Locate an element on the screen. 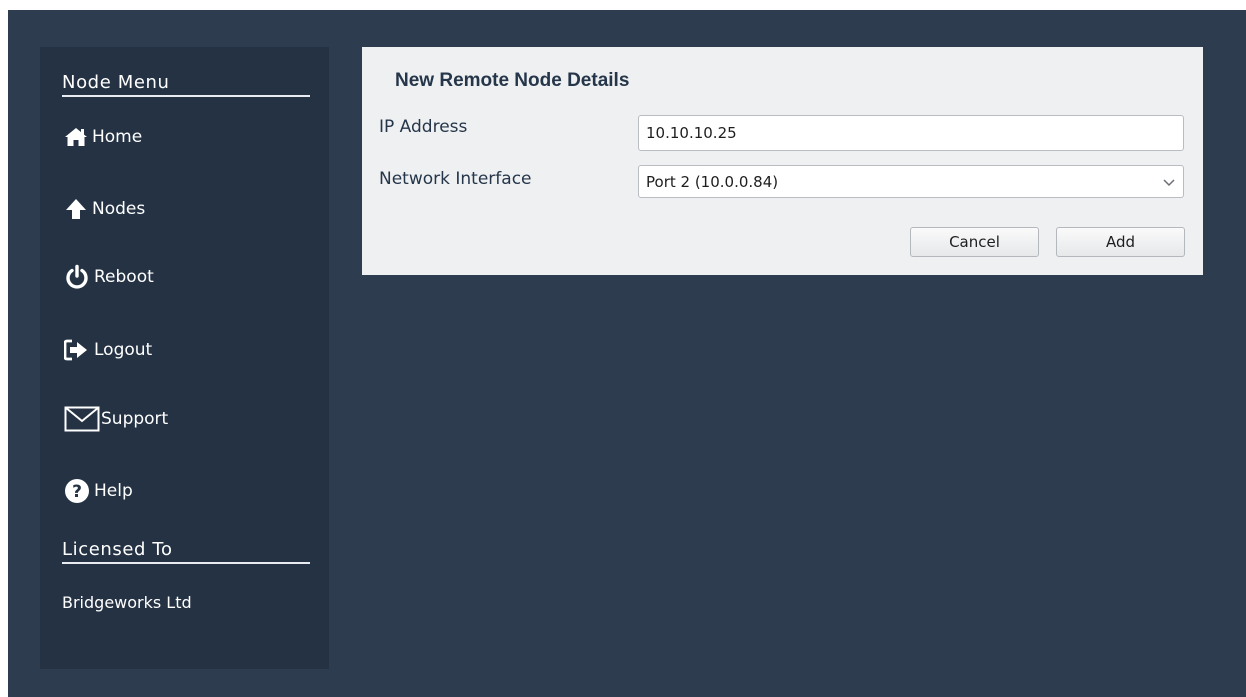  sidebar-item-home: Home is located at coordinates (103, 137).